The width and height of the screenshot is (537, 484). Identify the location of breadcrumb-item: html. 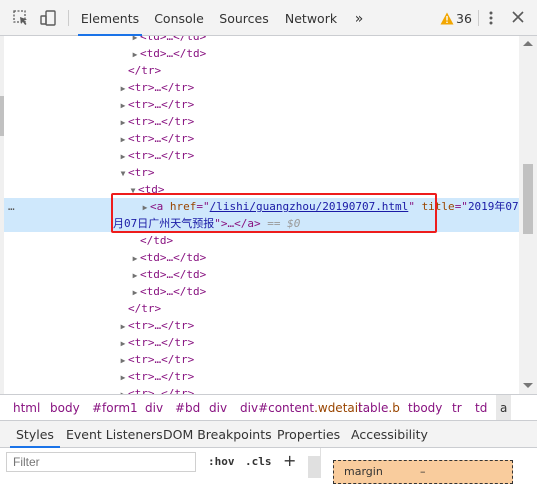
(26, 407).